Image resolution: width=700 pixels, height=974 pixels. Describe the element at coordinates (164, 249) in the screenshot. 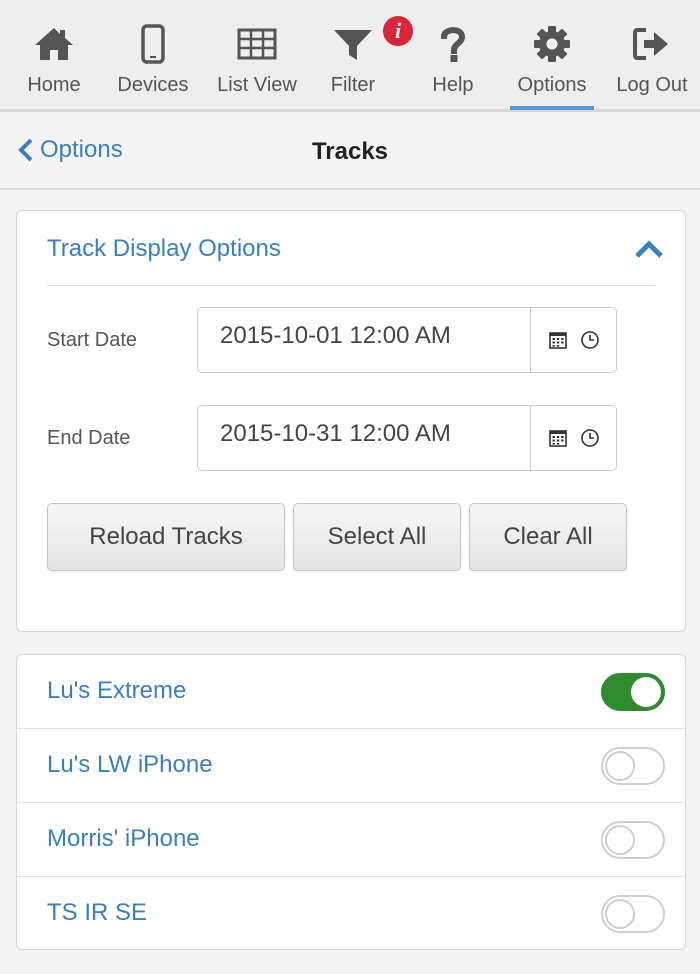

I see `panel-title: Track Display Options` at that location.